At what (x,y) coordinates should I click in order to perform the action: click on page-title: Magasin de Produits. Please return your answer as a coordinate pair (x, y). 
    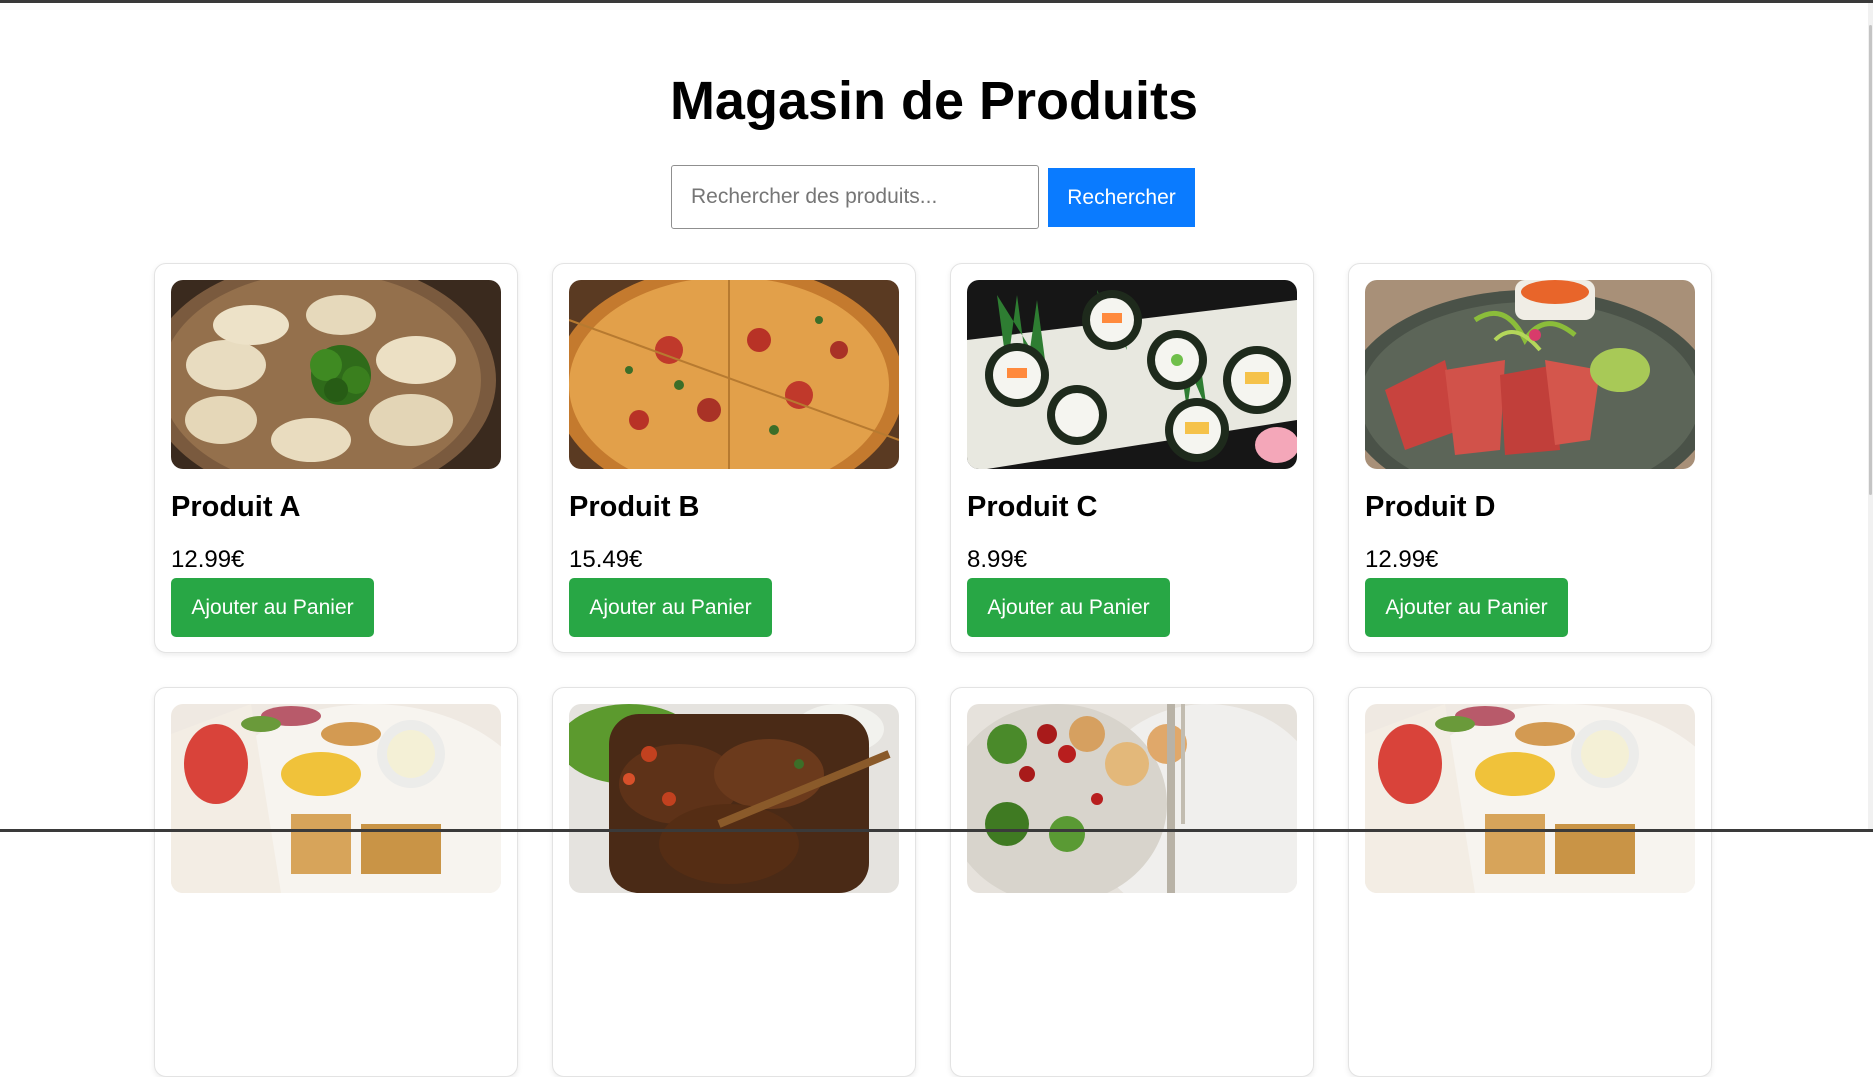
    Looking at the image, I should click on (934, 101).